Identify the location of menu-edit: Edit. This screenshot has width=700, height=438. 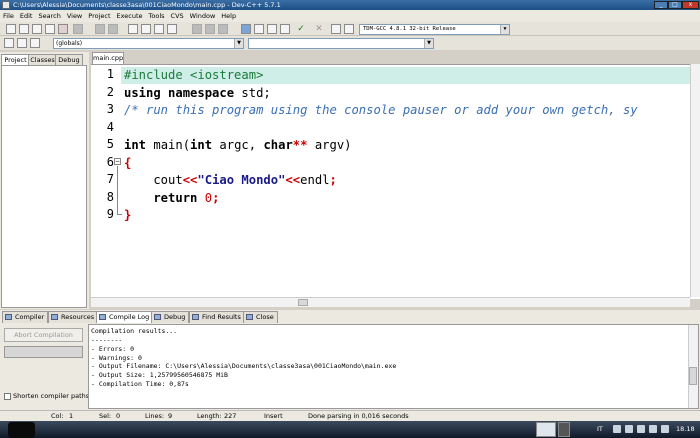
(26, 16).